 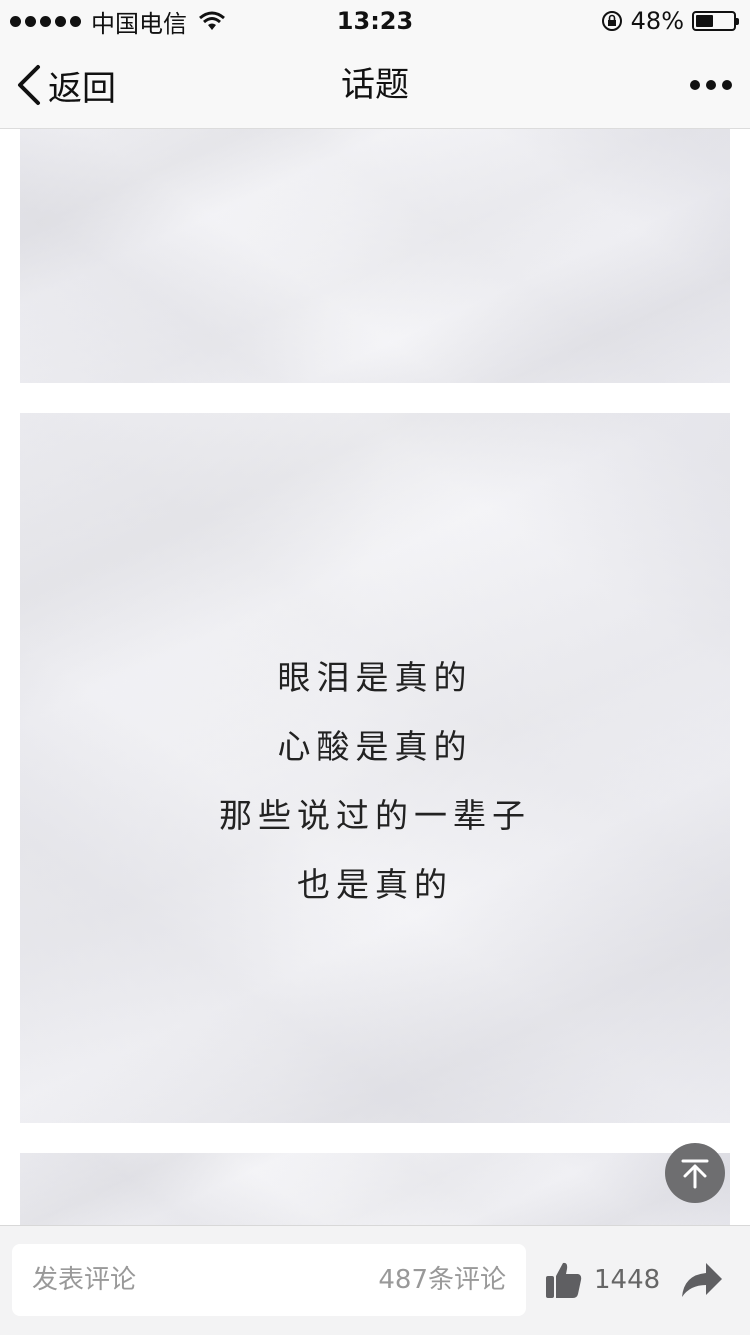 I want to click on status-right: 48%, so click(x=670, y=21).